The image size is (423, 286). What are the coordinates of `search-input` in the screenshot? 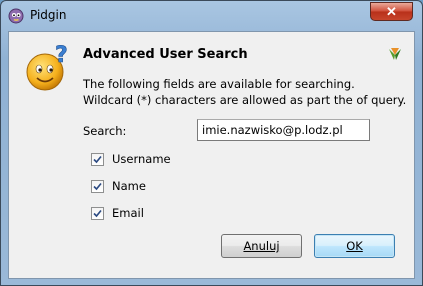 It's located at (283, 130).